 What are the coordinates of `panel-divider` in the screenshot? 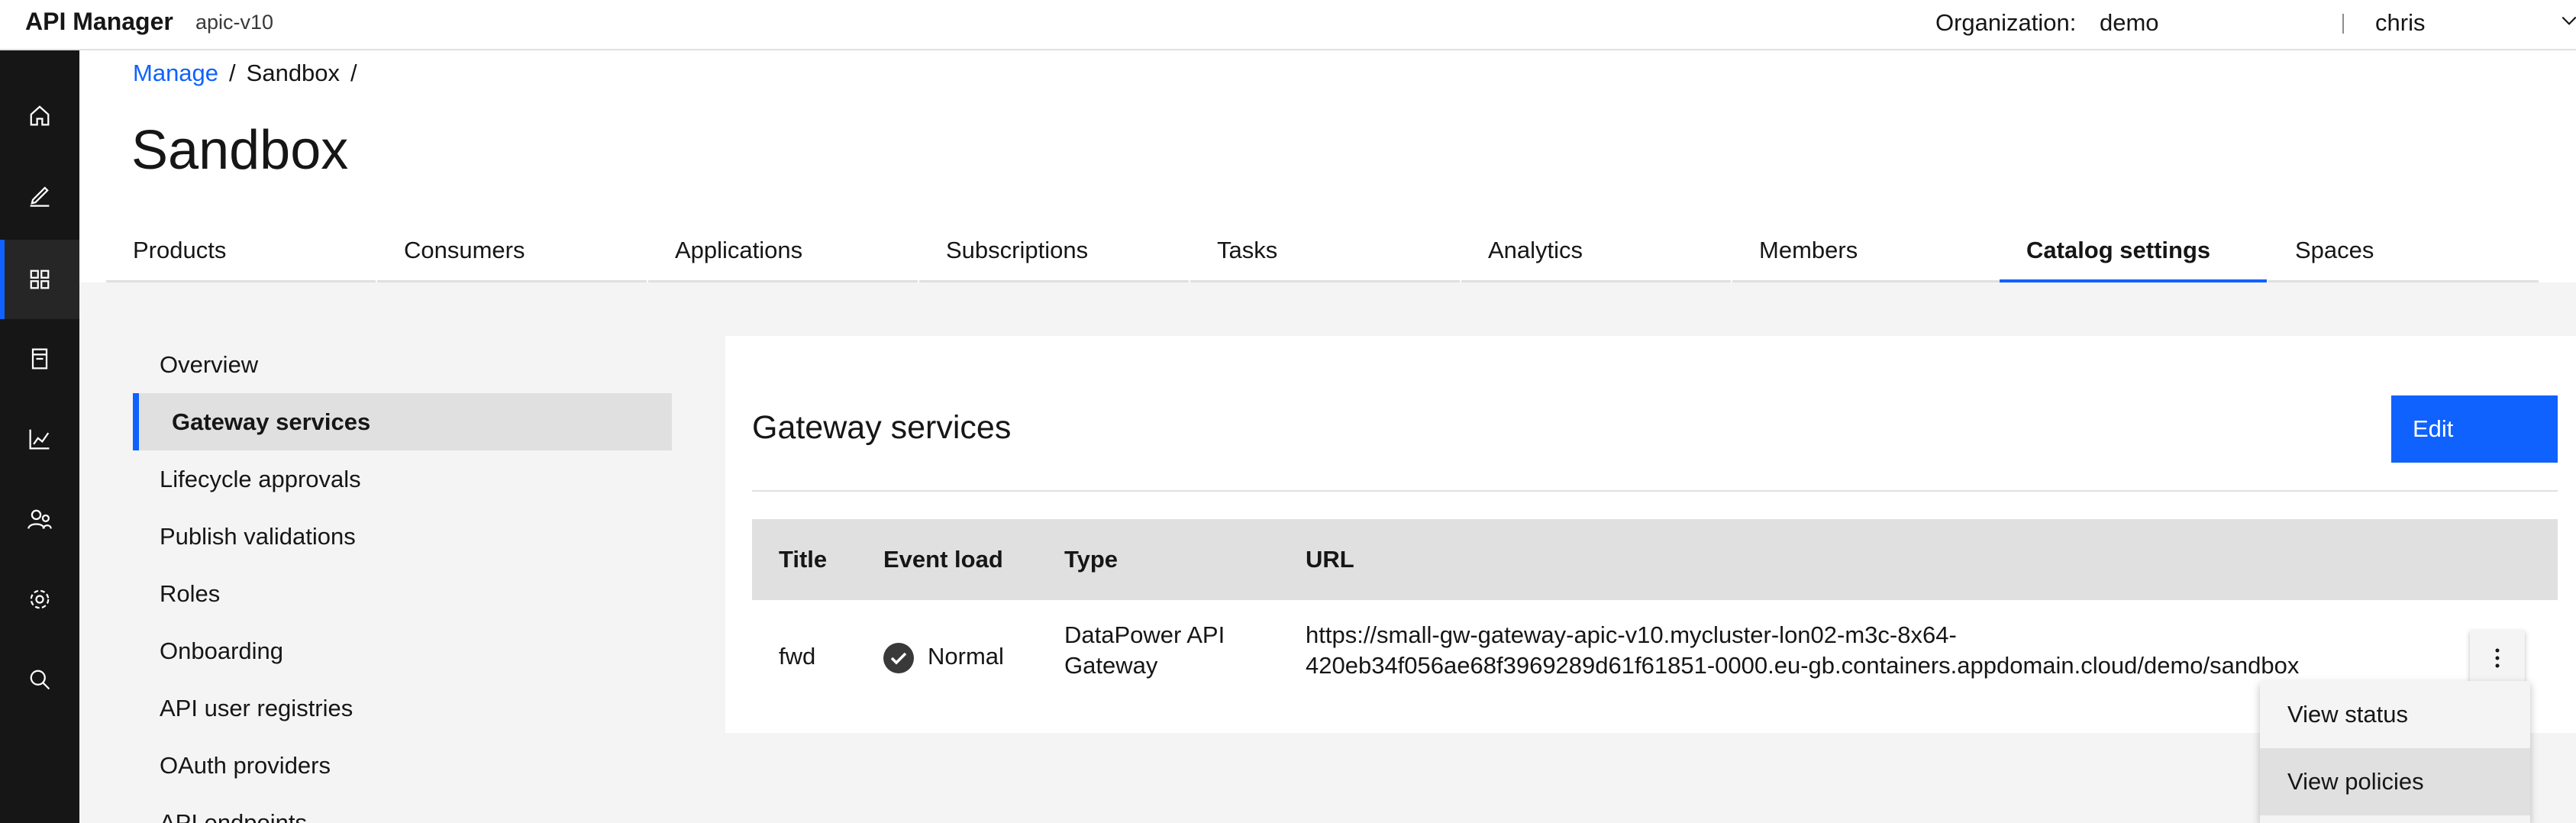 It's located at (1655, 491).